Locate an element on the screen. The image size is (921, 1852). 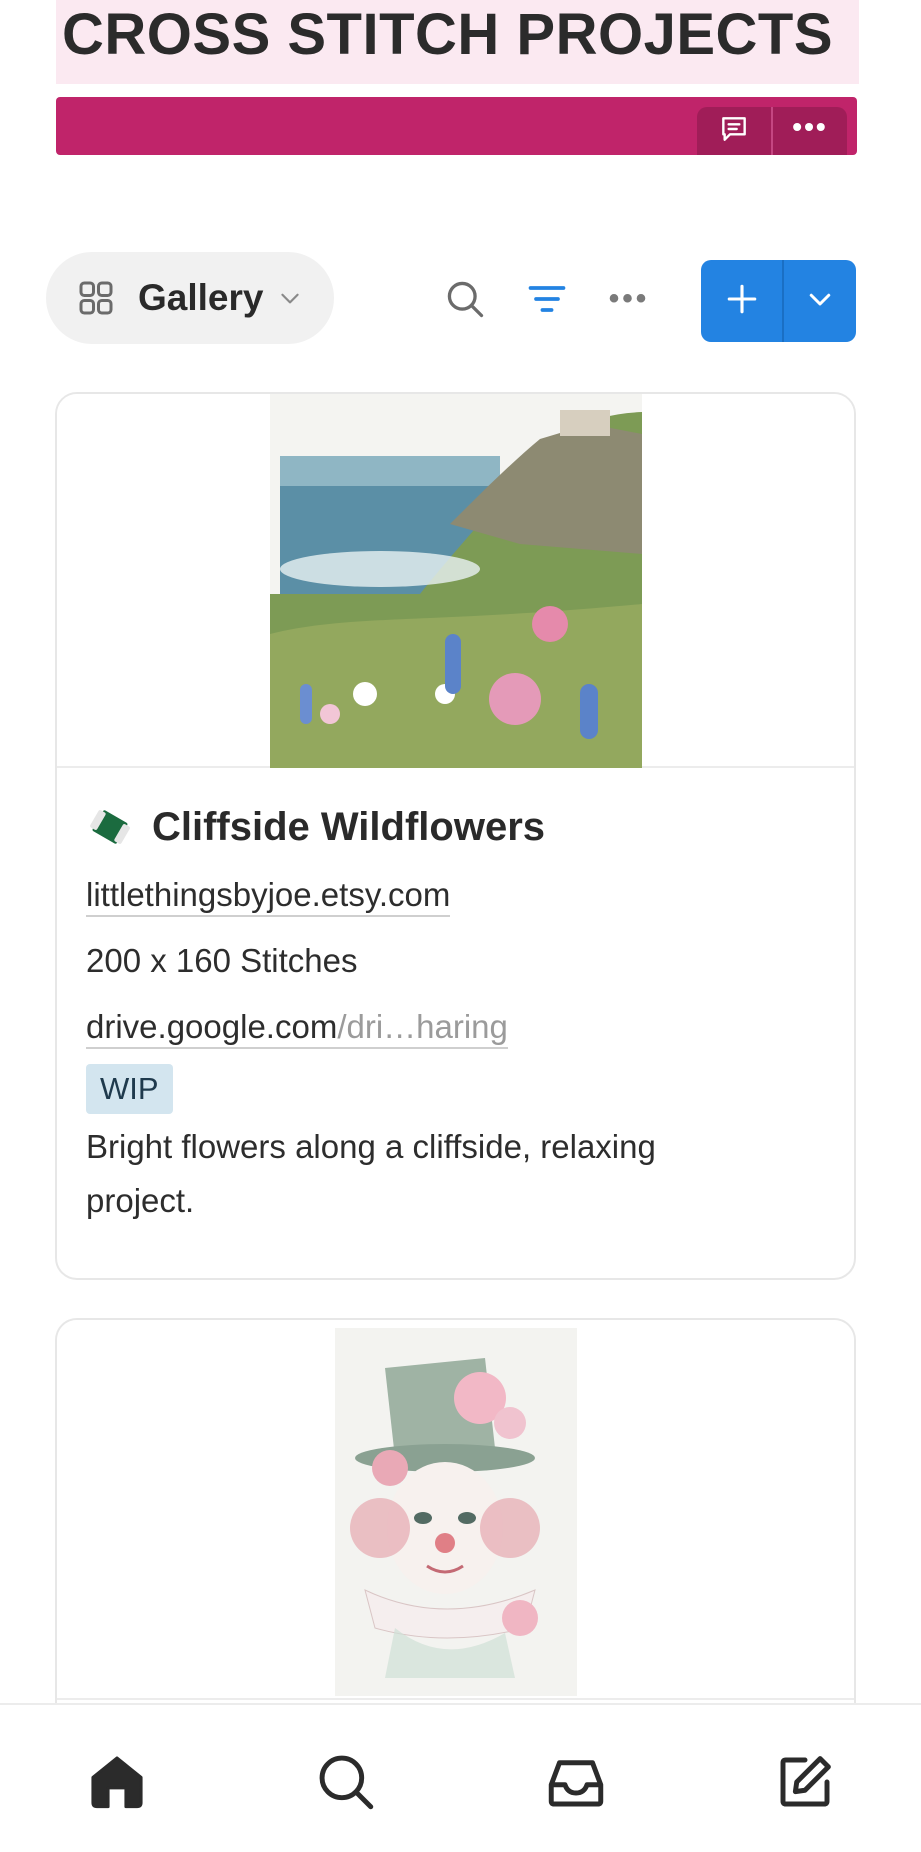
title-block: CROSS STITCH PROJECTS is located at coordinates (457, 42).